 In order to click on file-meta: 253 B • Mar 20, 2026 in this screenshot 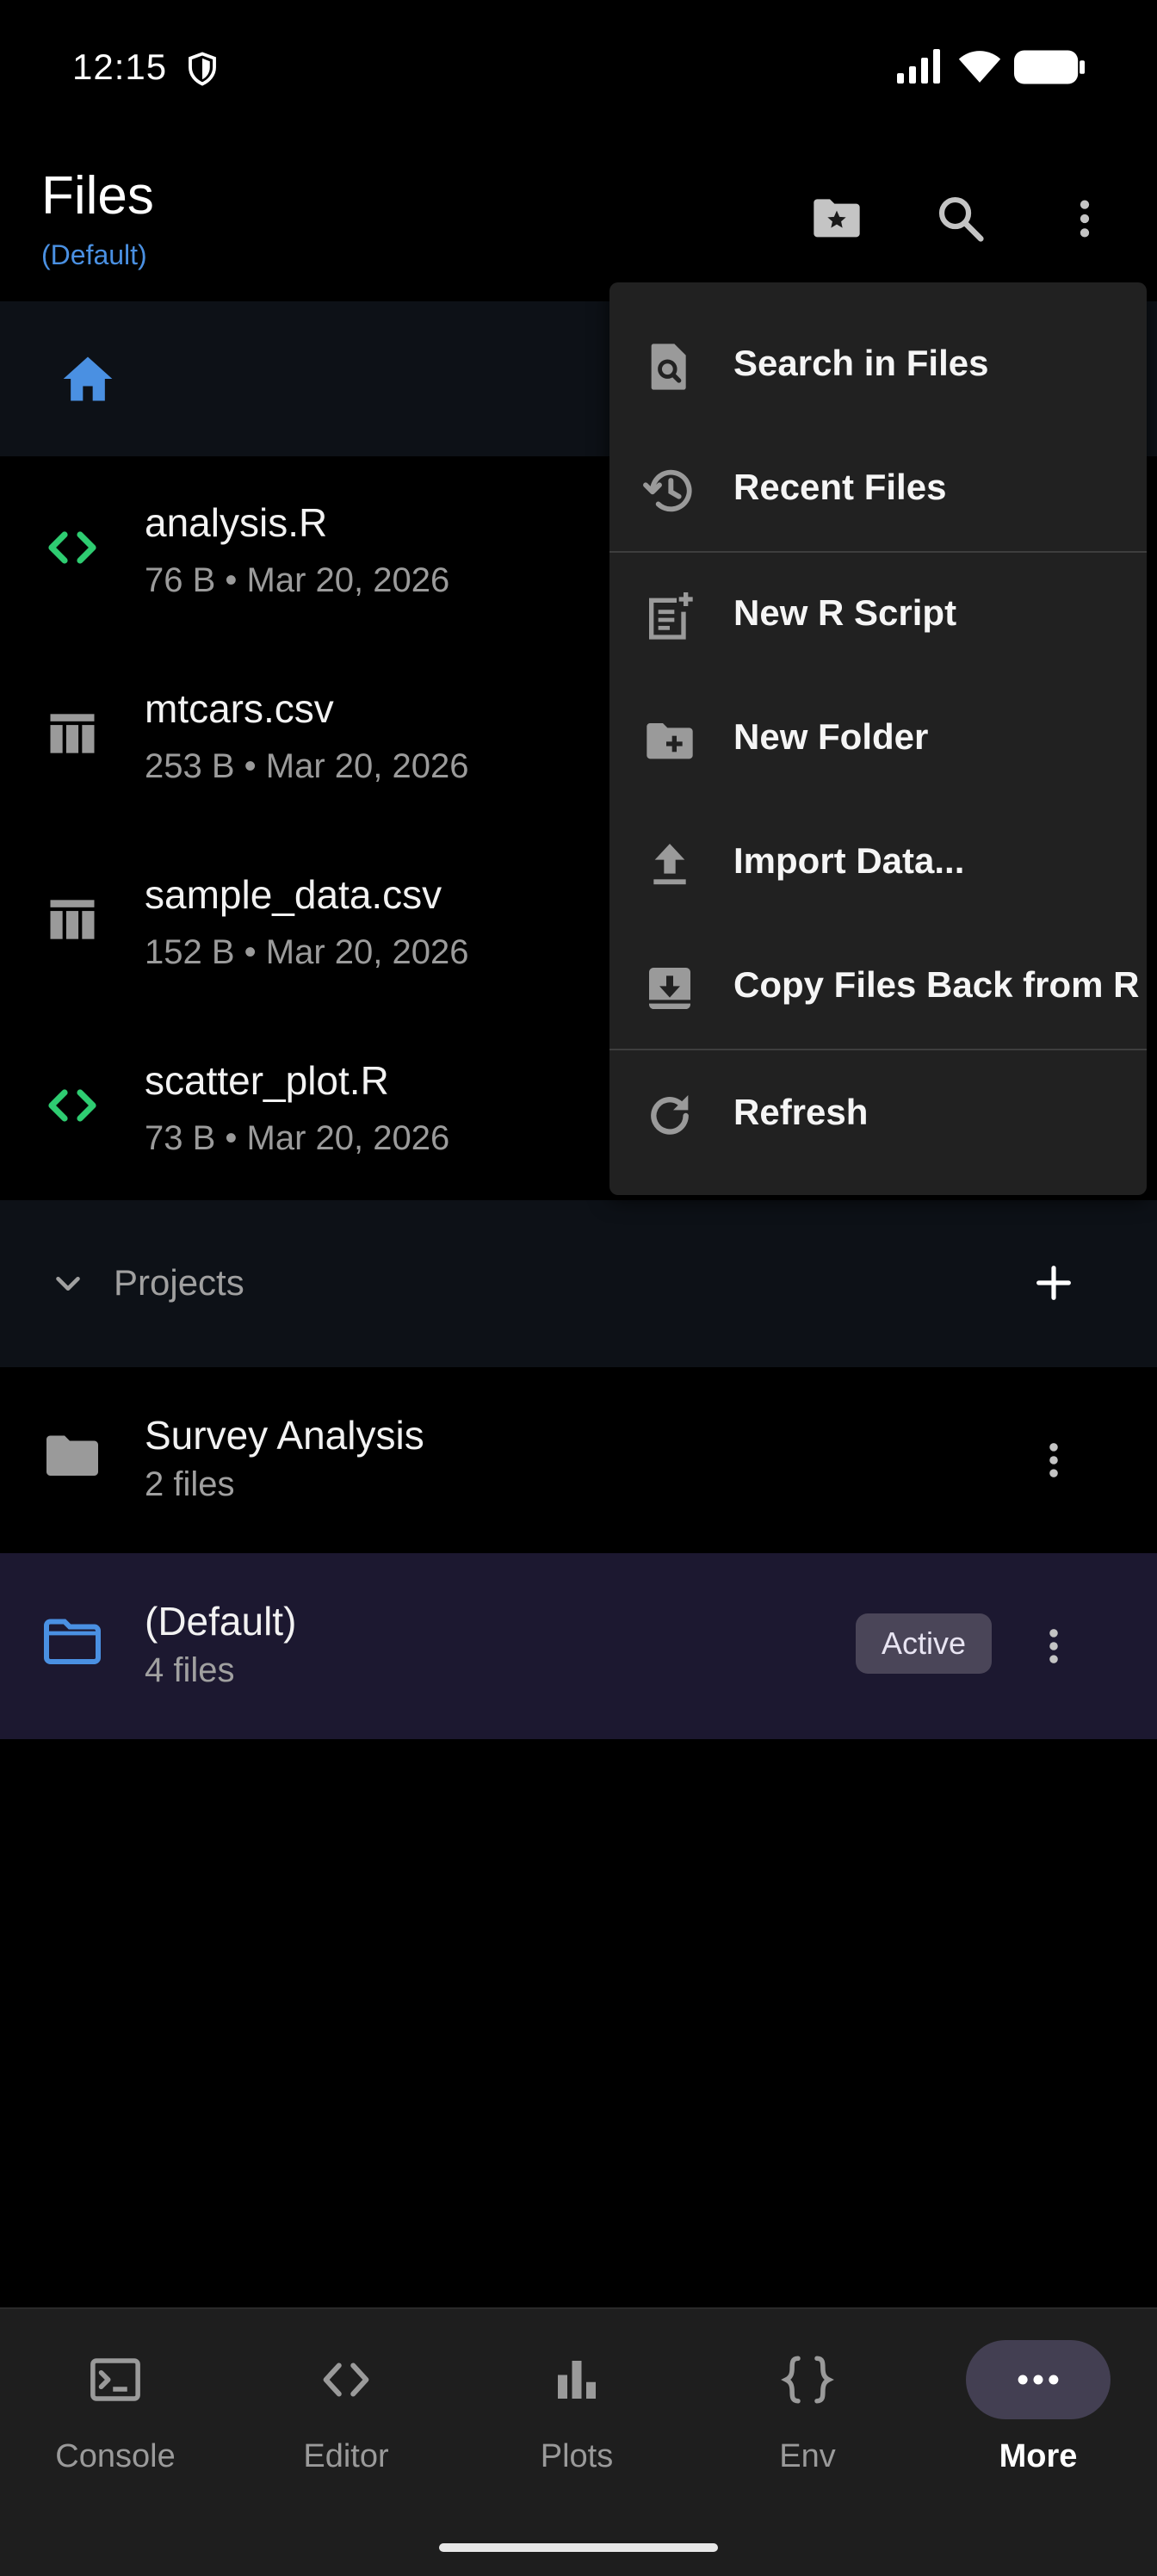, I will do `click(307, 766)`.